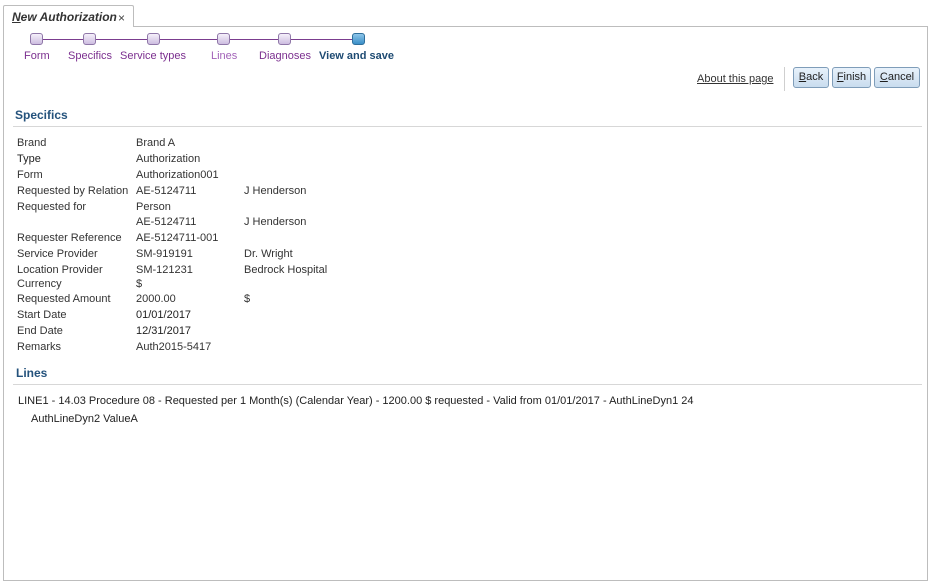  Describe the element at coordinates (223, 39) in the screenshot. I see `train-stop-lines` at that location.